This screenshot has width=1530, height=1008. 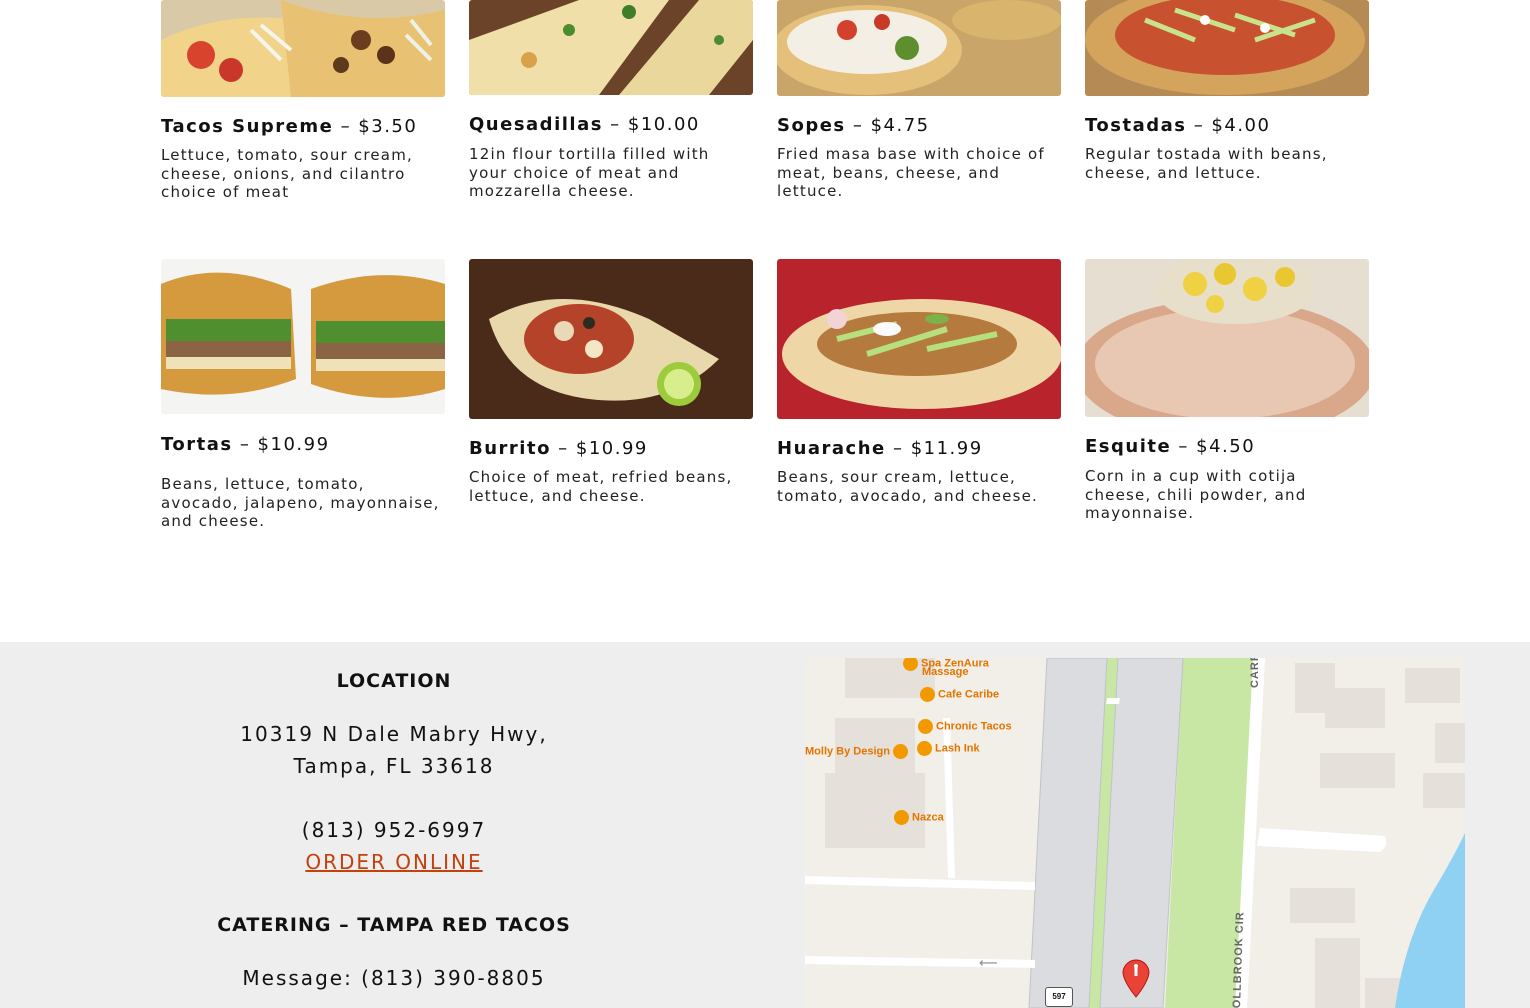 I want to click on menu-item-title: Tostadas – $4.00, so click(x=1177, y=125).